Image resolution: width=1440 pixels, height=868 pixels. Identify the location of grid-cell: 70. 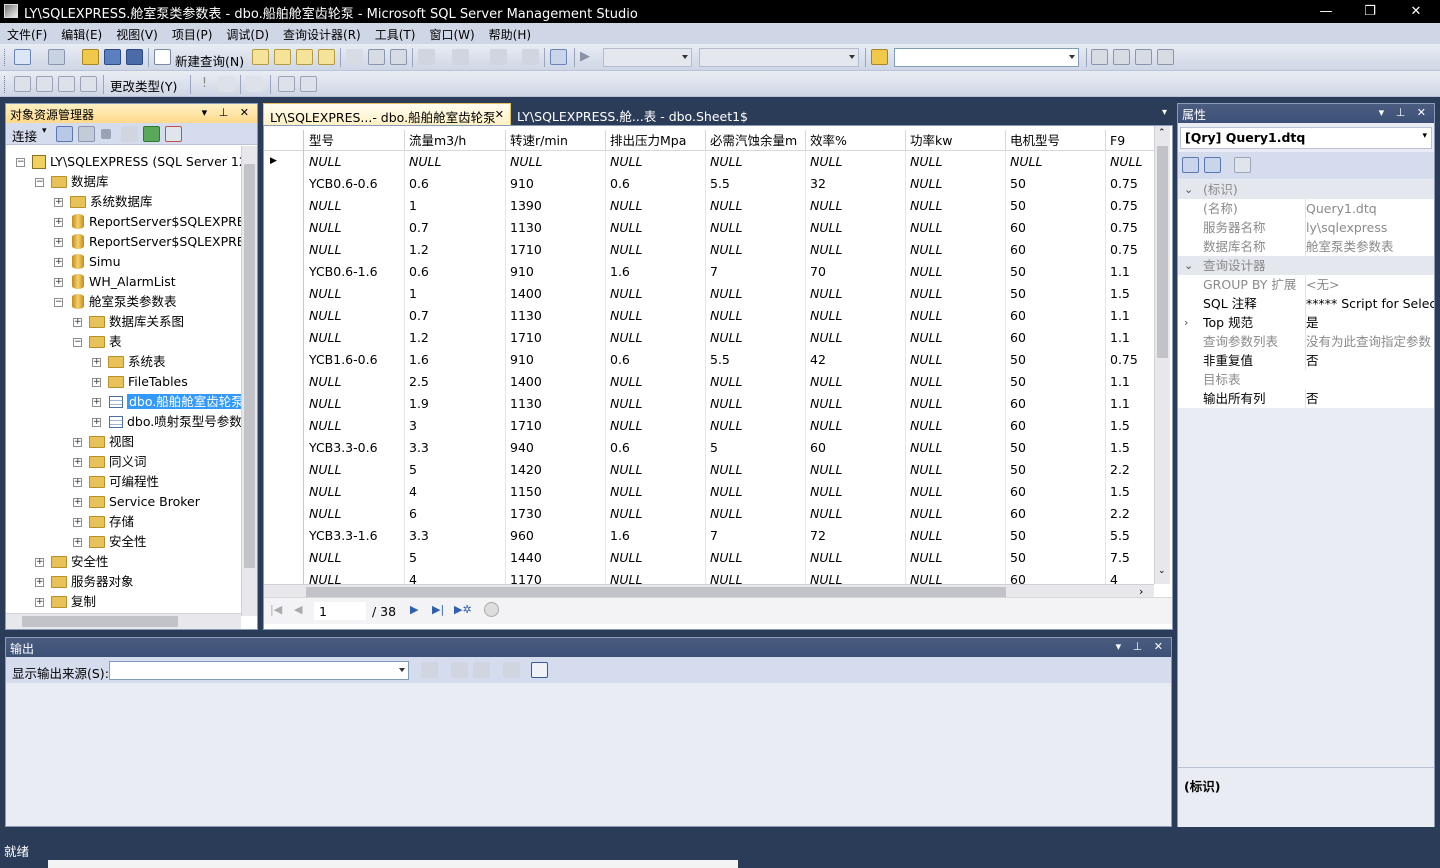
(856, 272).